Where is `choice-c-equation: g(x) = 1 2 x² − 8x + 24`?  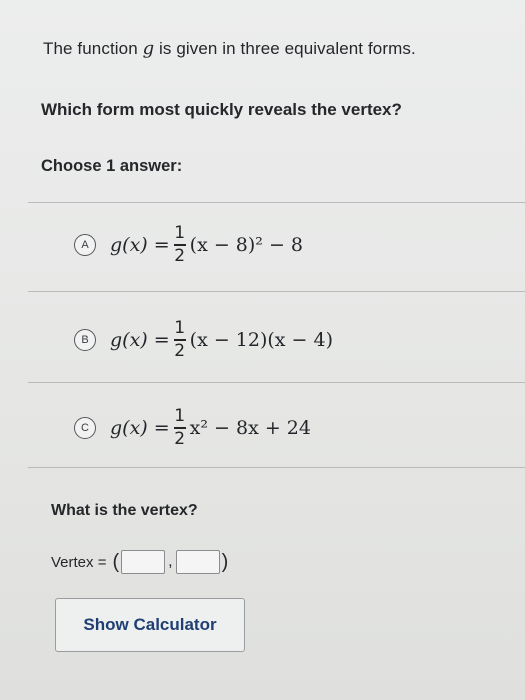
choice-c-equation: g(x) = 1 2 x² − 8x + 24 is located at coordinates (210, 428).